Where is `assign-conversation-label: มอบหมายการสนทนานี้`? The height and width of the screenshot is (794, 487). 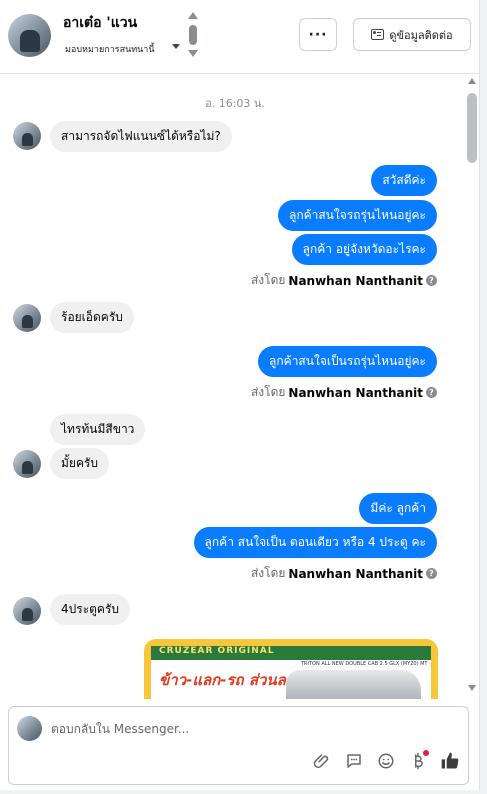 assign-conversation-label: มอบหมายการสนทนานี้ is located at coordinates (110, 49).